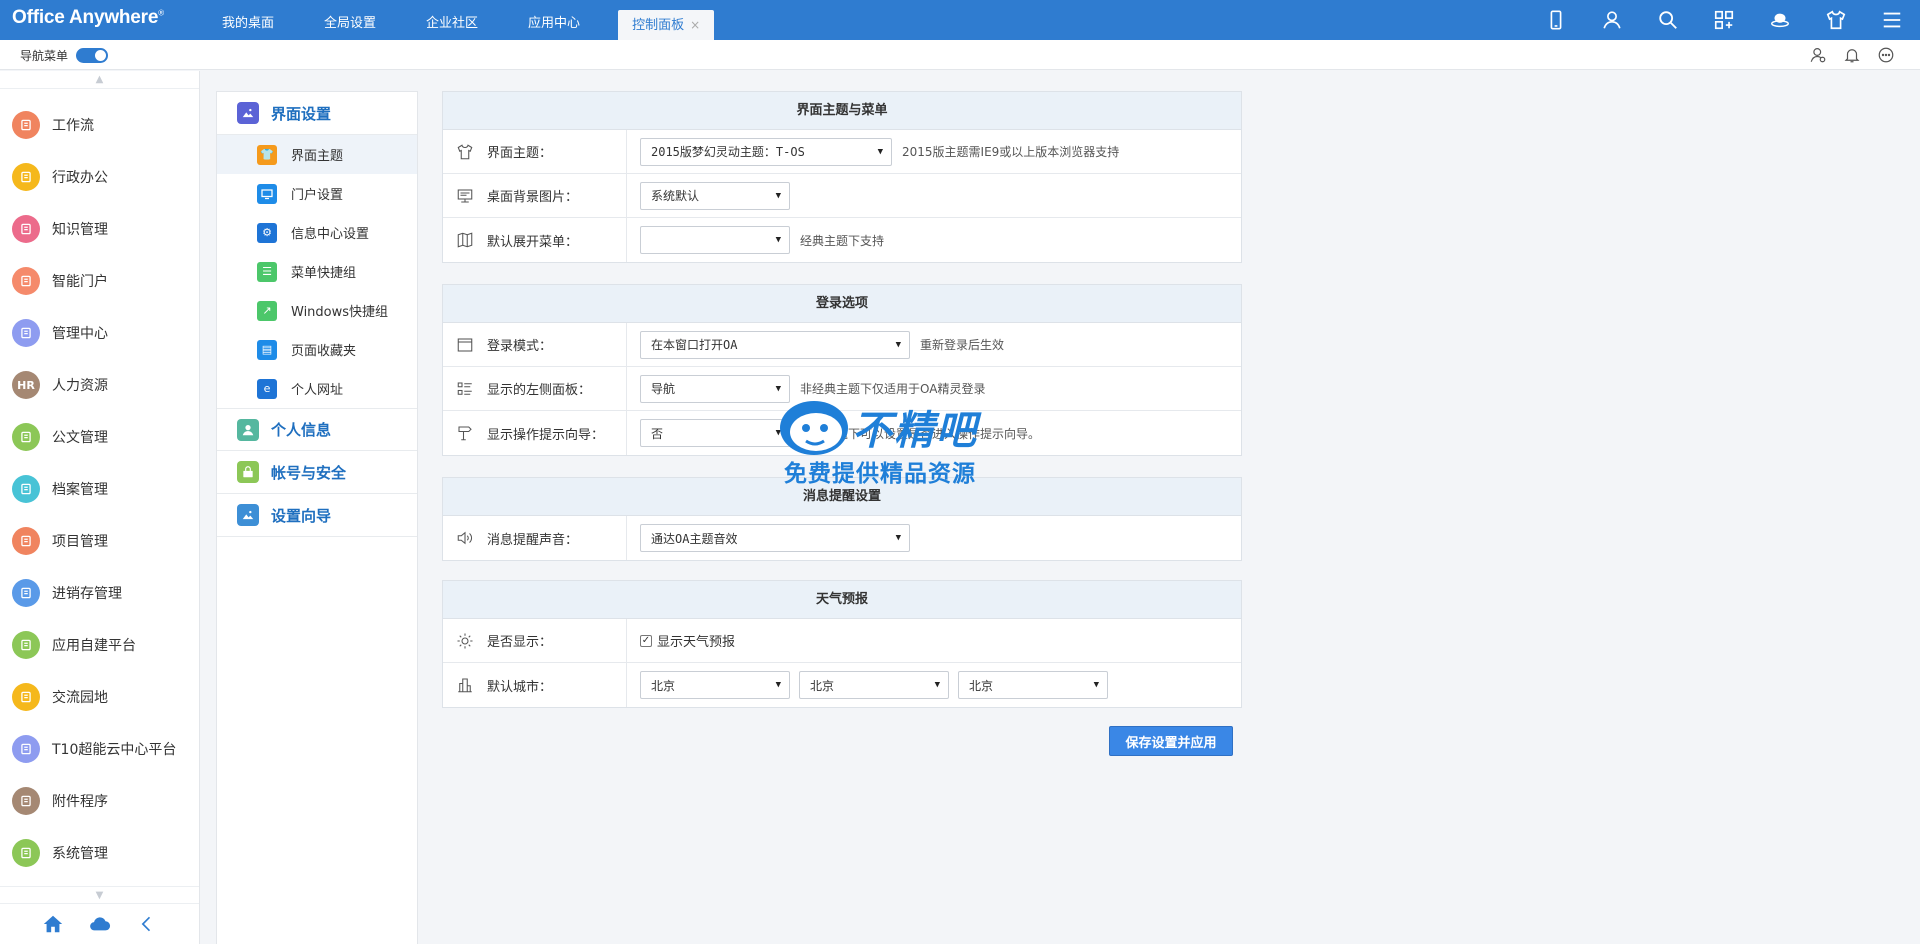  Describe the element at coordinates (1556, 20) in the screenshot. I see `mobile-icon` at that location.